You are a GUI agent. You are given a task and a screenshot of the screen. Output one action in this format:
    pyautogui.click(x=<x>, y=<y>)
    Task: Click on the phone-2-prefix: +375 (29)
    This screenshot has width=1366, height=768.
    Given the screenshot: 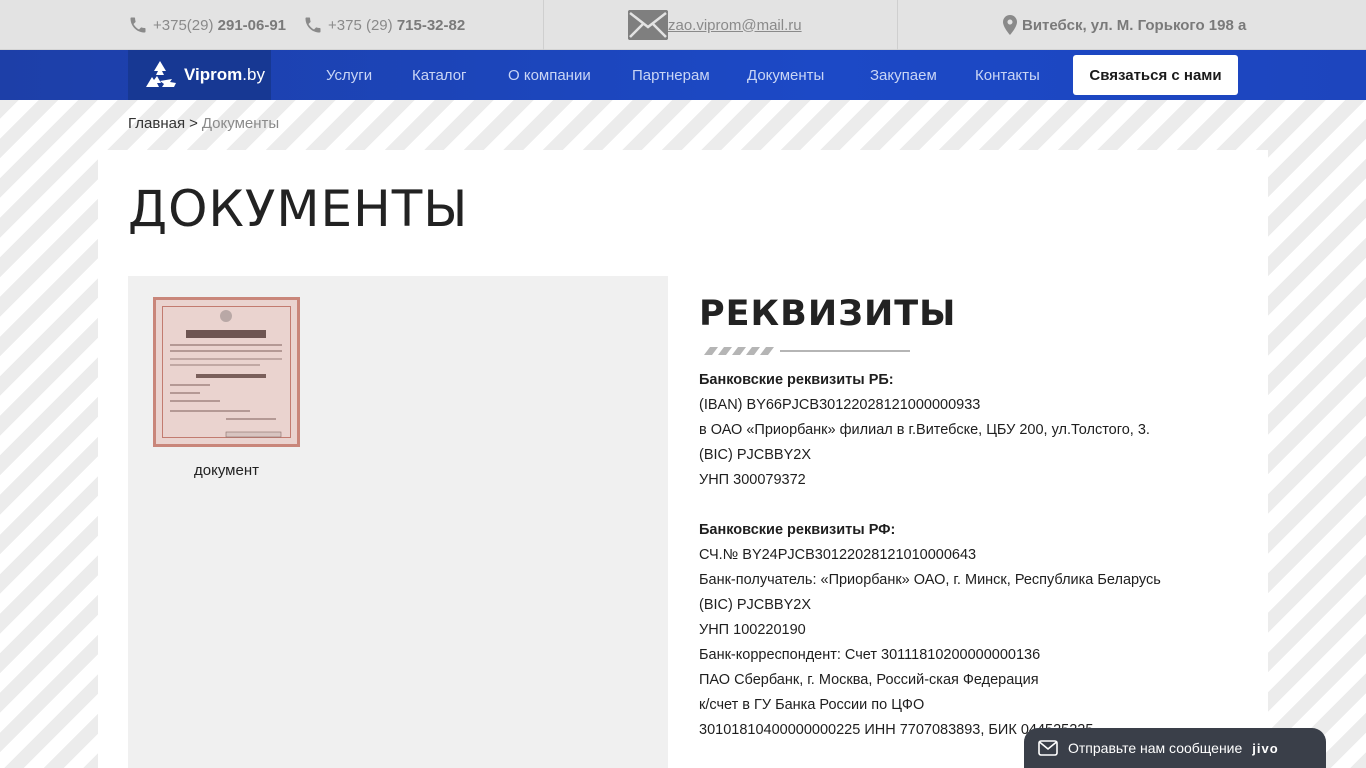 What is the action you would take?
    pyautogui.click(x=360, y=25)
    